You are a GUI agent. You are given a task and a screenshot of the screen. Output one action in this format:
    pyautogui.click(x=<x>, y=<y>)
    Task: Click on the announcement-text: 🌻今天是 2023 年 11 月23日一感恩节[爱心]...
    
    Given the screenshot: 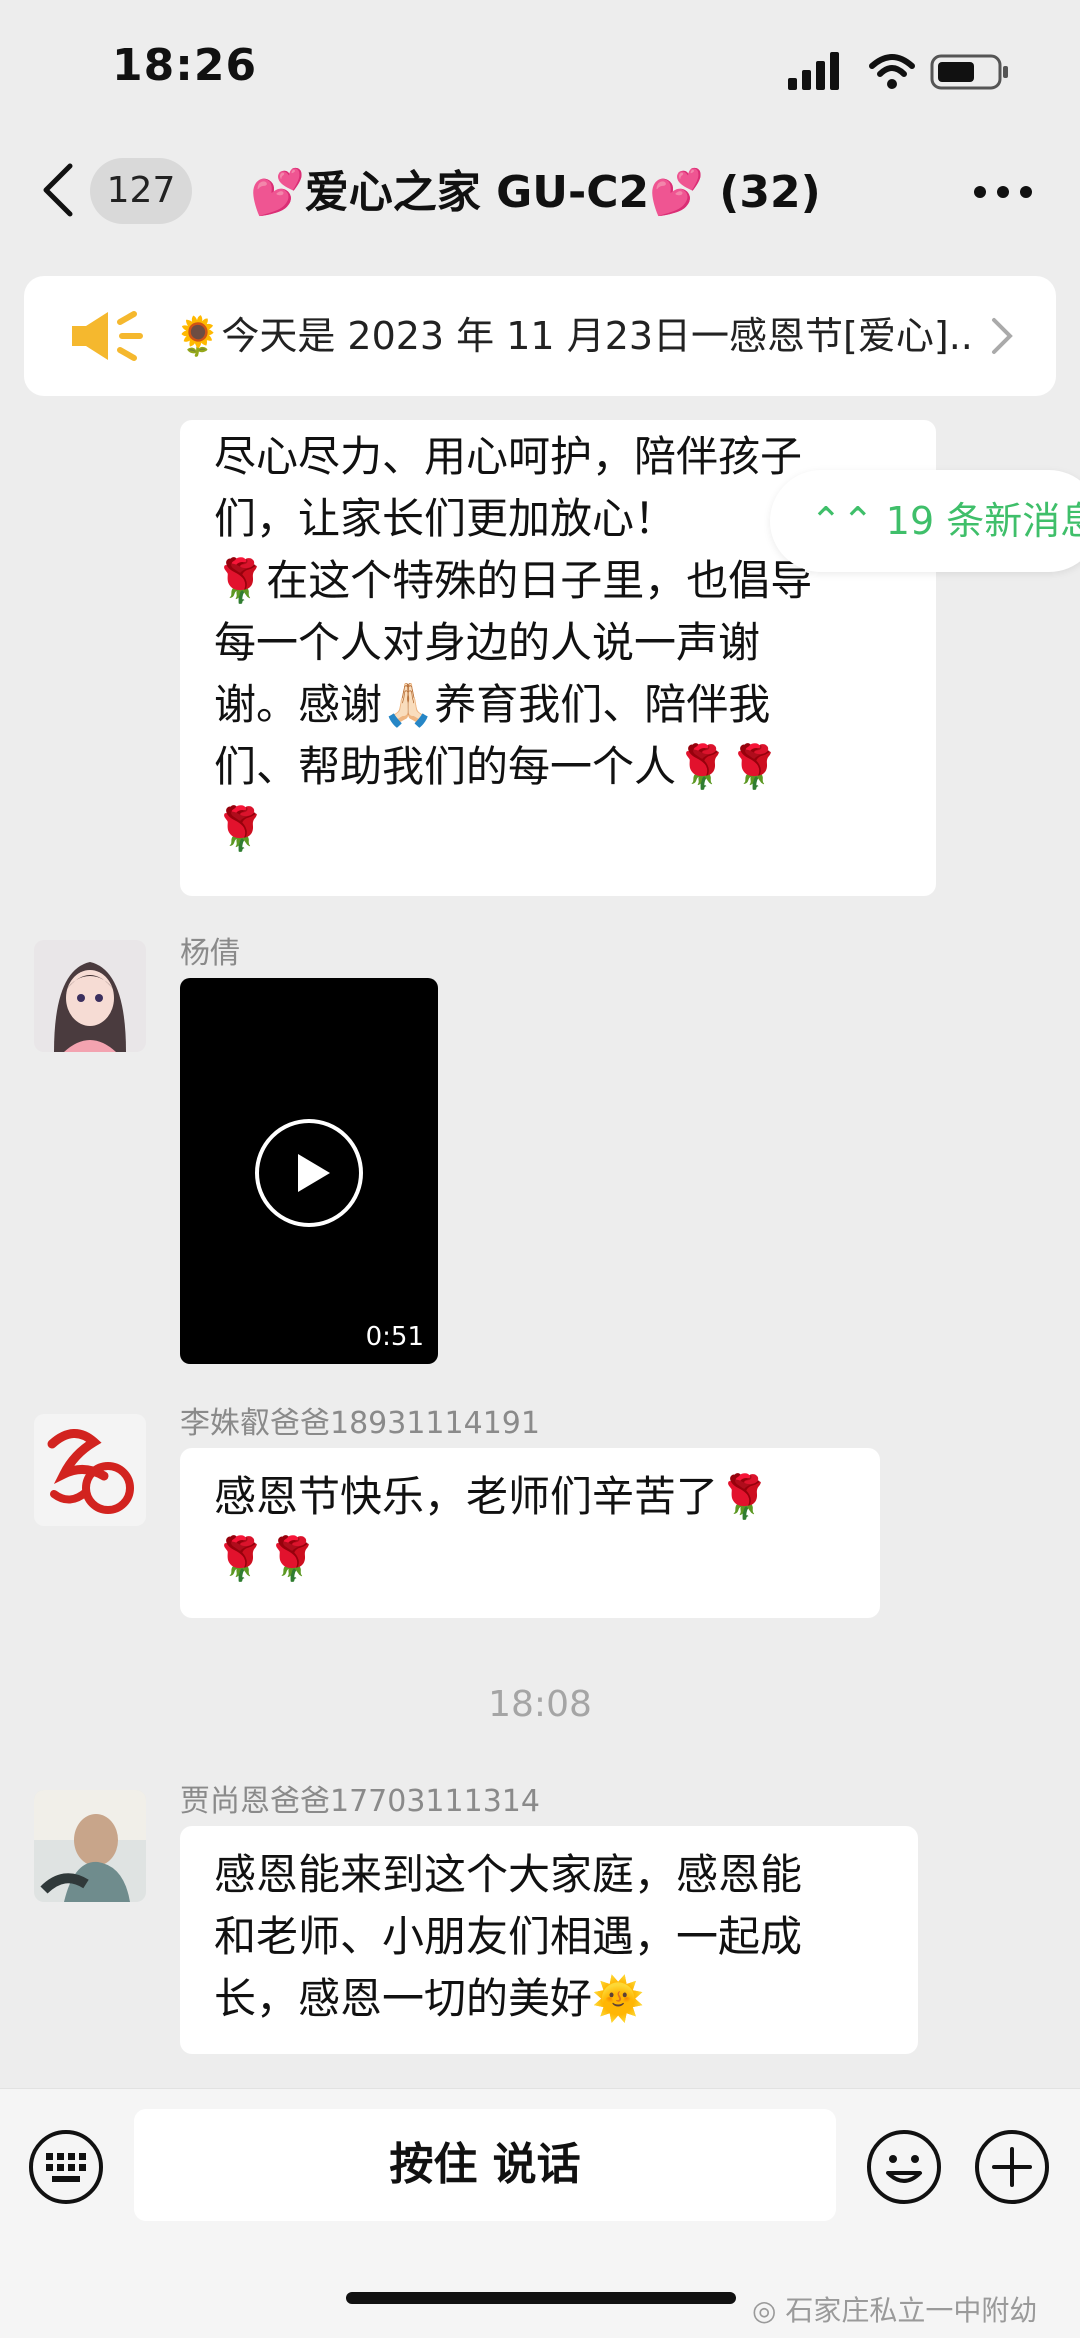 What is the action you would take?
    pyautogui.click(x=574, y=336)
    